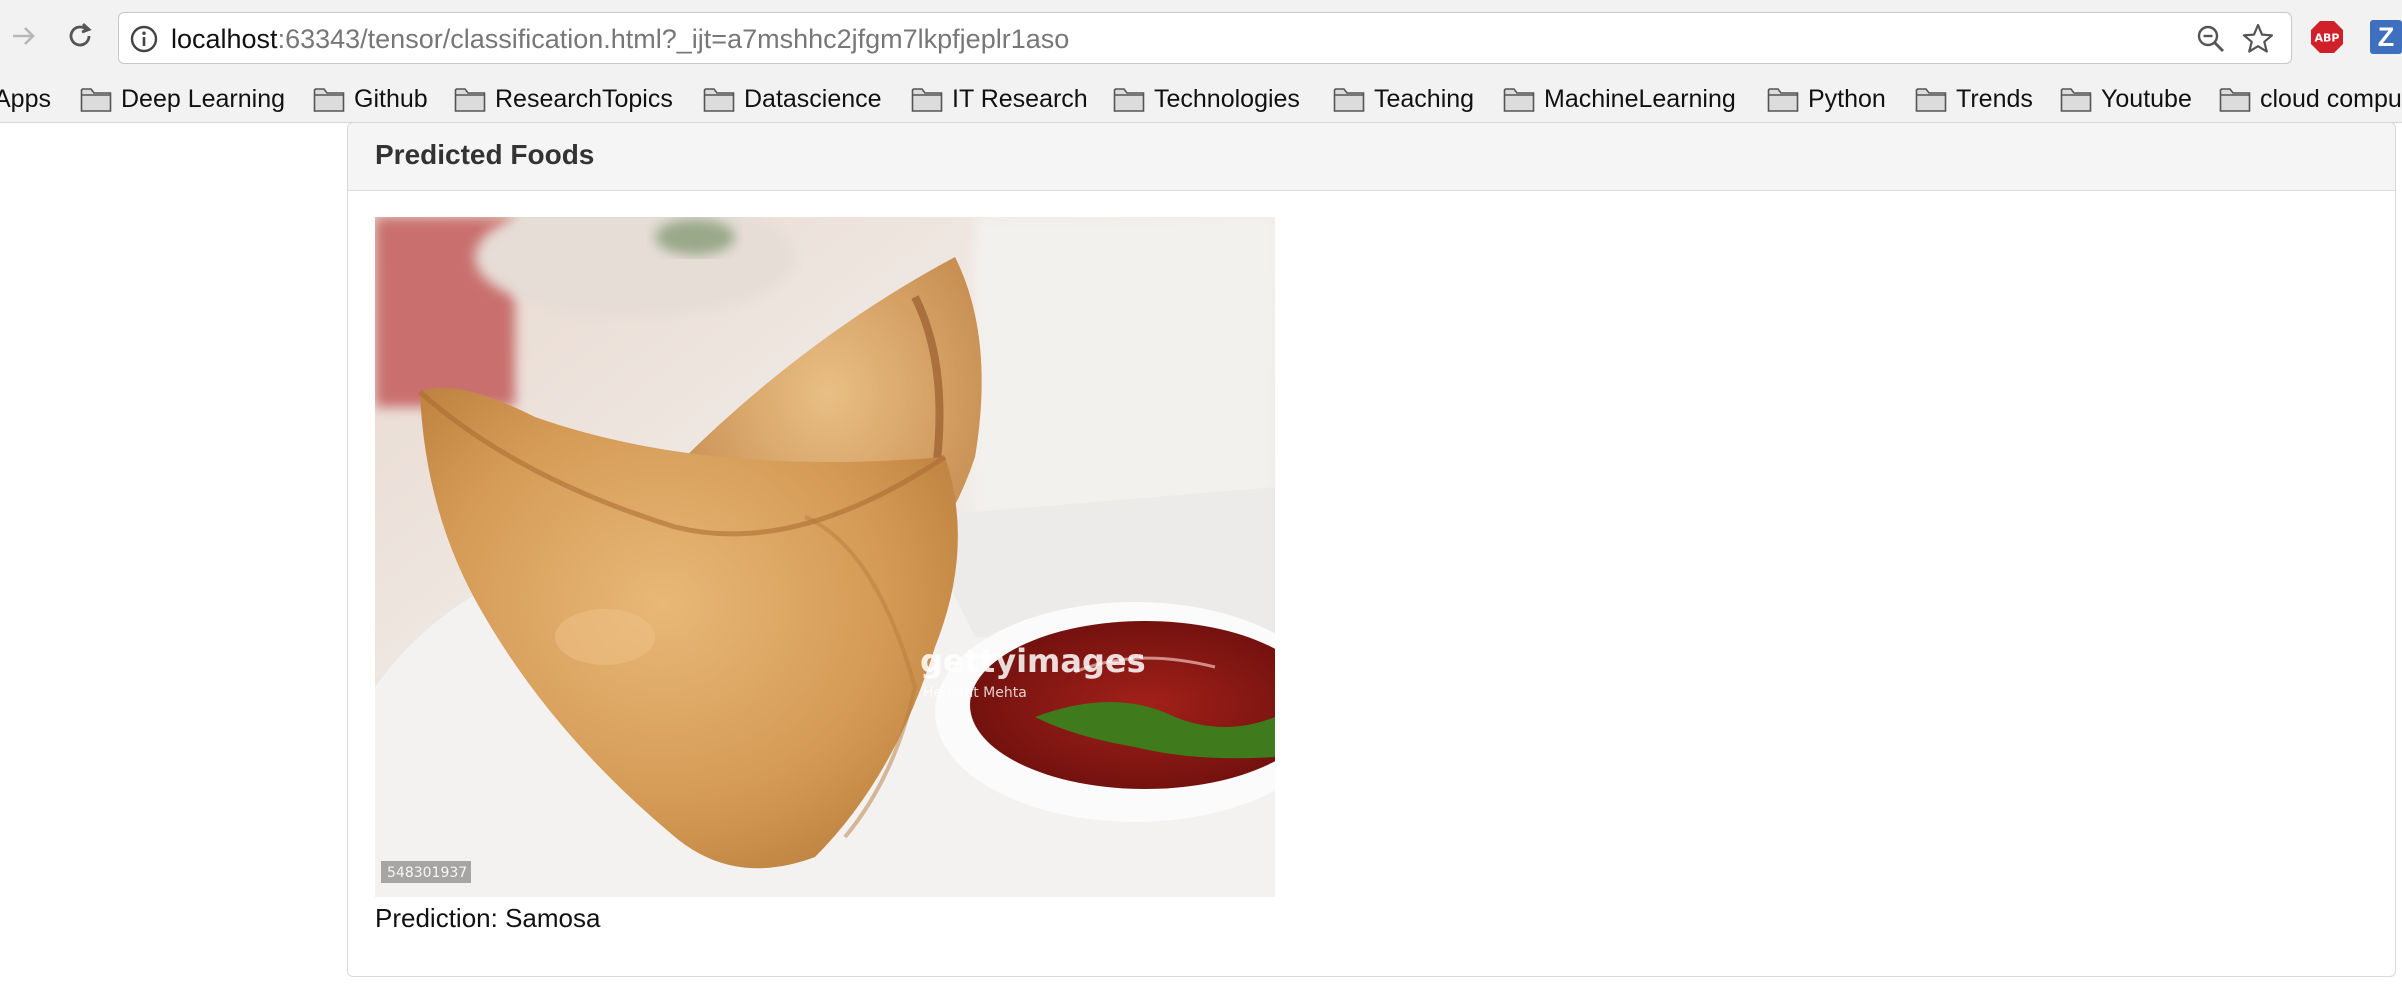  I want to click on reload-button, so click(80, 36).